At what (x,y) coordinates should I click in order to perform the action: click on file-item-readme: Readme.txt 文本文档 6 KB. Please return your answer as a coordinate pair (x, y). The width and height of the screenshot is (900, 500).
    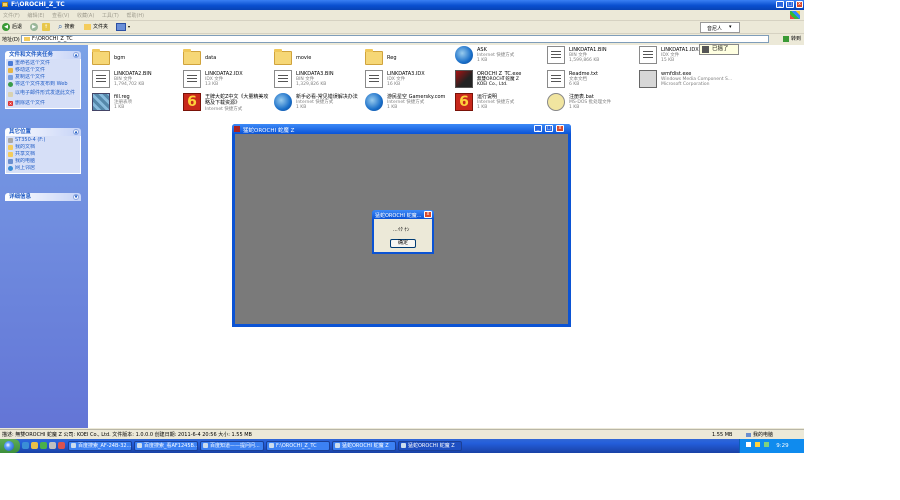
    Looking at the image, I should click on (592, 81).